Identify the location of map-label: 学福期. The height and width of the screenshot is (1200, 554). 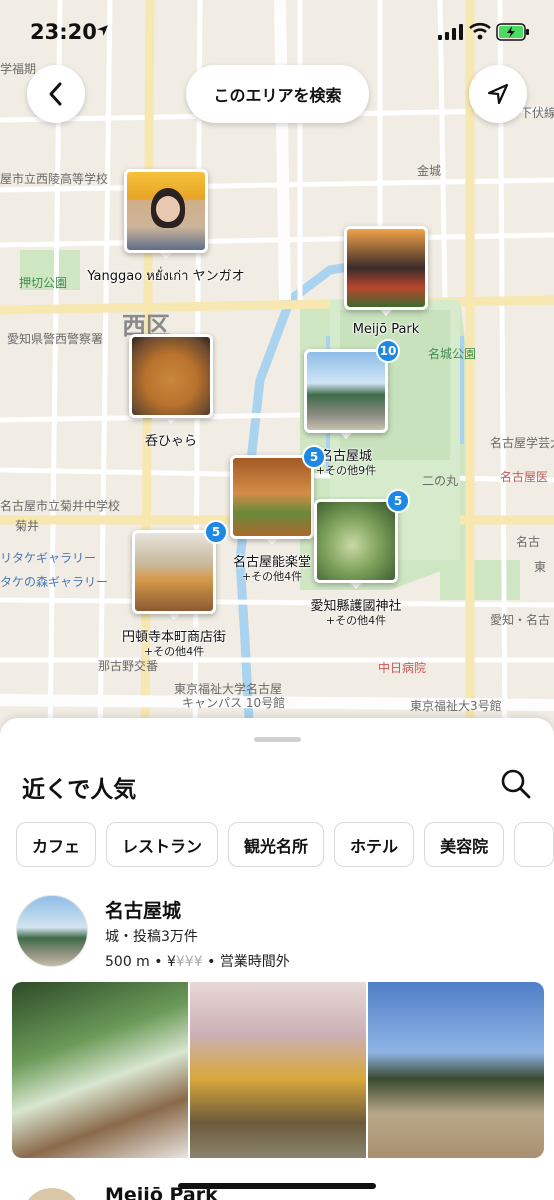
(18, 69).